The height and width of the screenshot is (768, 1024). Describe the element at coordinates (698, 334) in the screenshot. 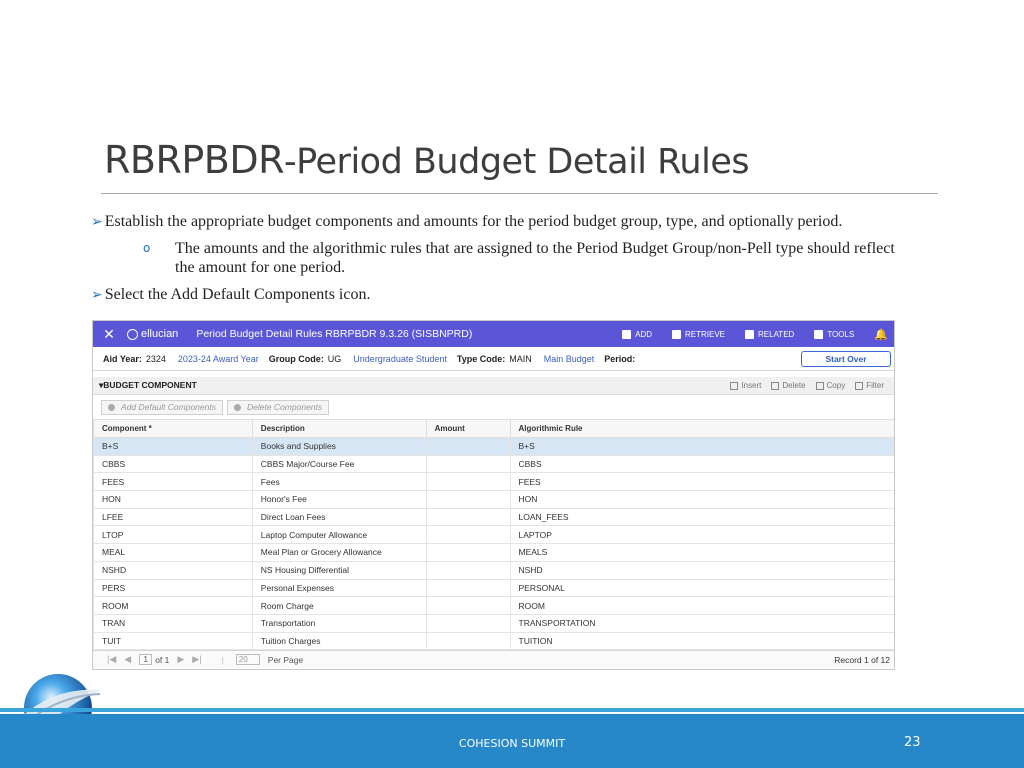

I see `retrieve-button: RETRIEVE` at that location.